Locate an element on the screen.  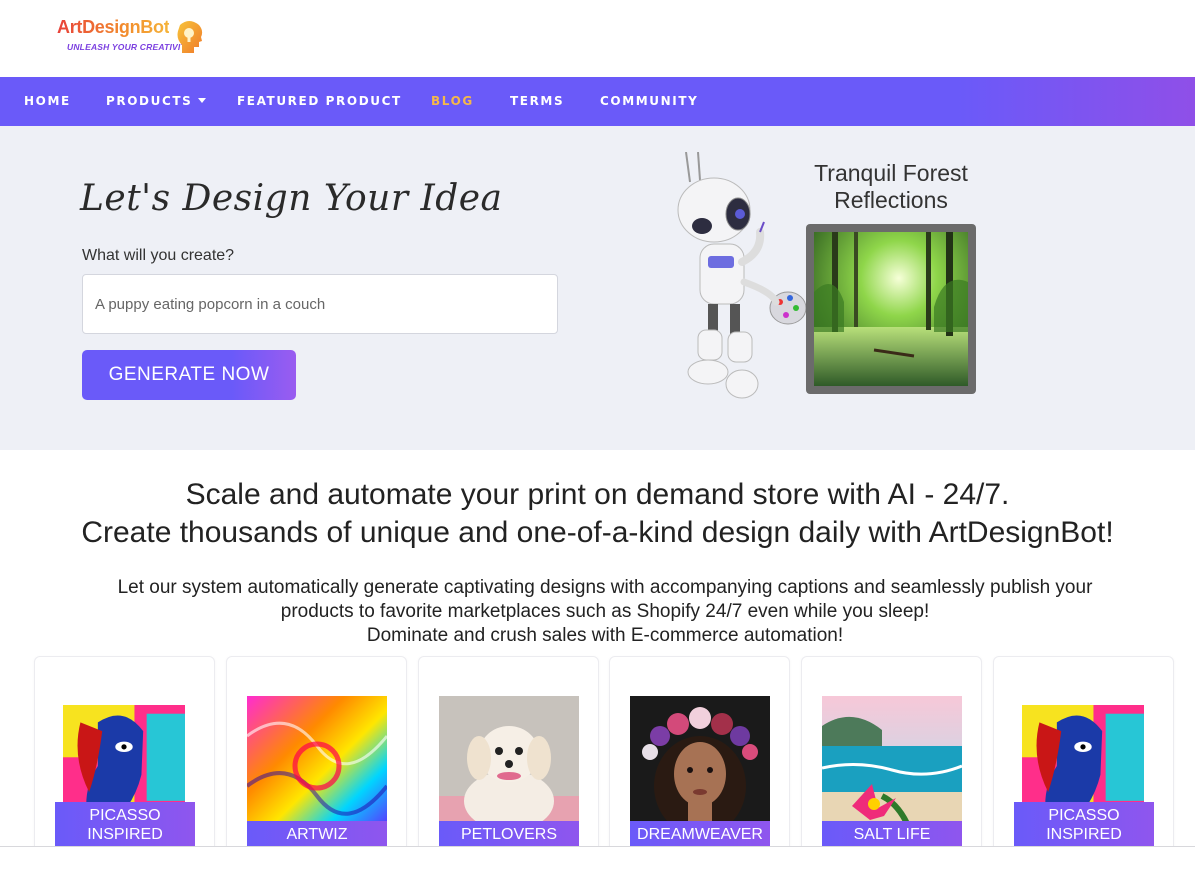
puppy-image is located at coordinates (509, 766).